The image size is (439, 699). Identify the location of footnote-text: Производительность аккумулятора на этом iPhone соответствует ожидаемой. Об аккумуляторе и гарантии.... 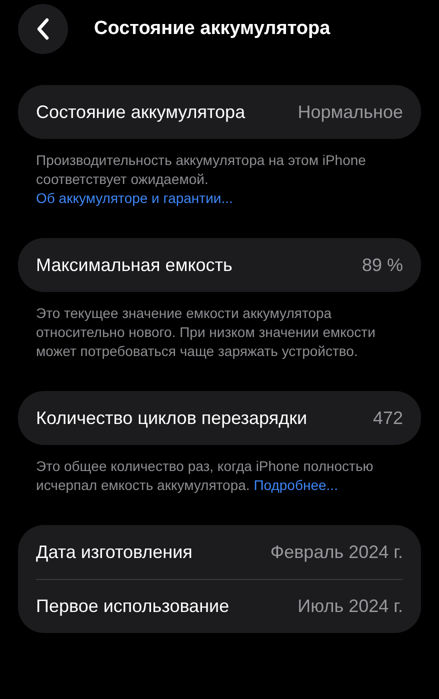
(201, 179).